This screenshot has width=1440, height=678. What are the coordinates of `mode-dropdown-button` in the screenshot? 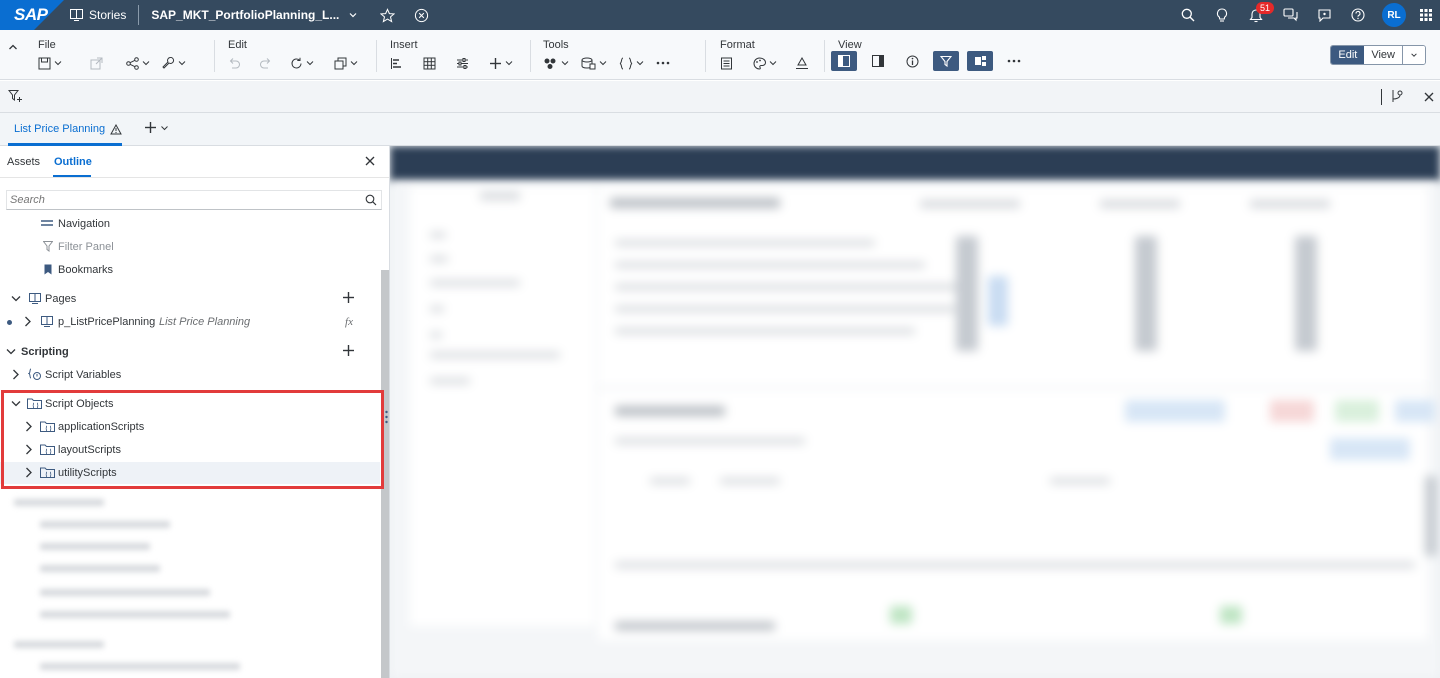 It's located at (1414, 55).